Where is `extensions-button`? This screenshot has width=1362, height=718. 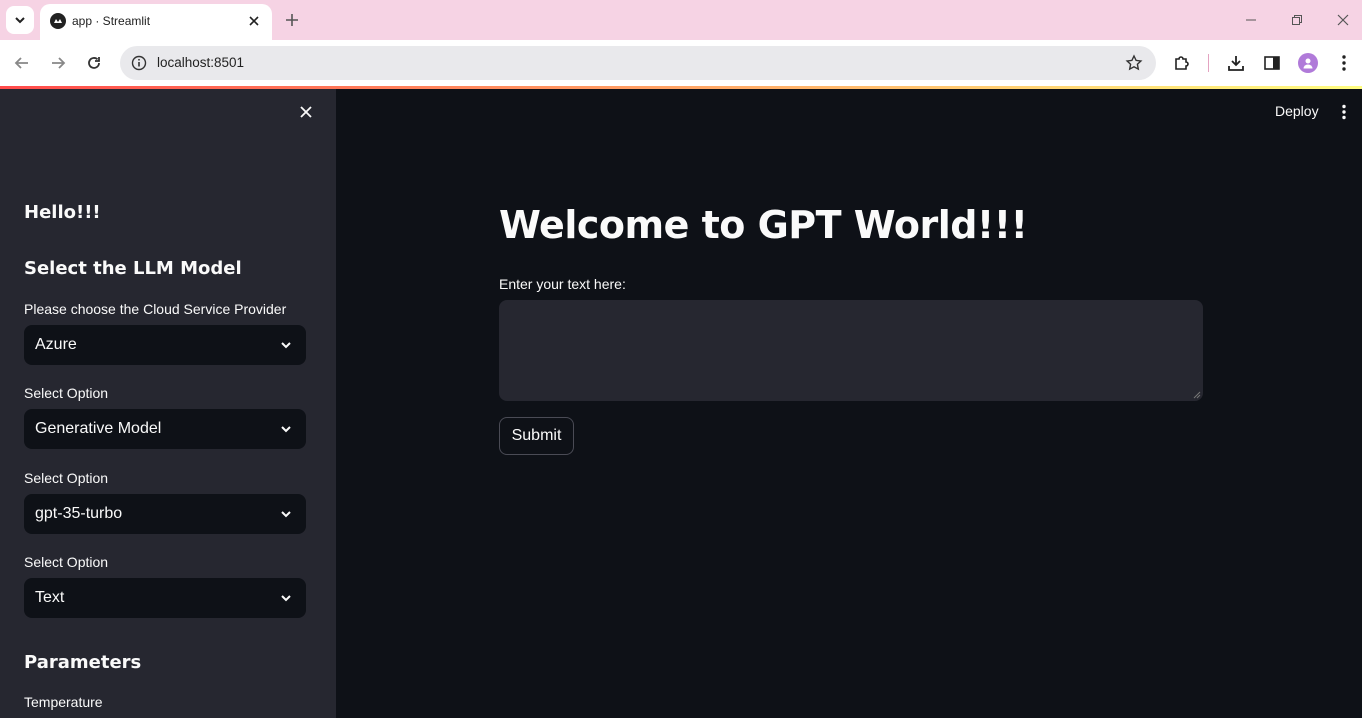
extensions-button is located at coordinates (1182, 63).